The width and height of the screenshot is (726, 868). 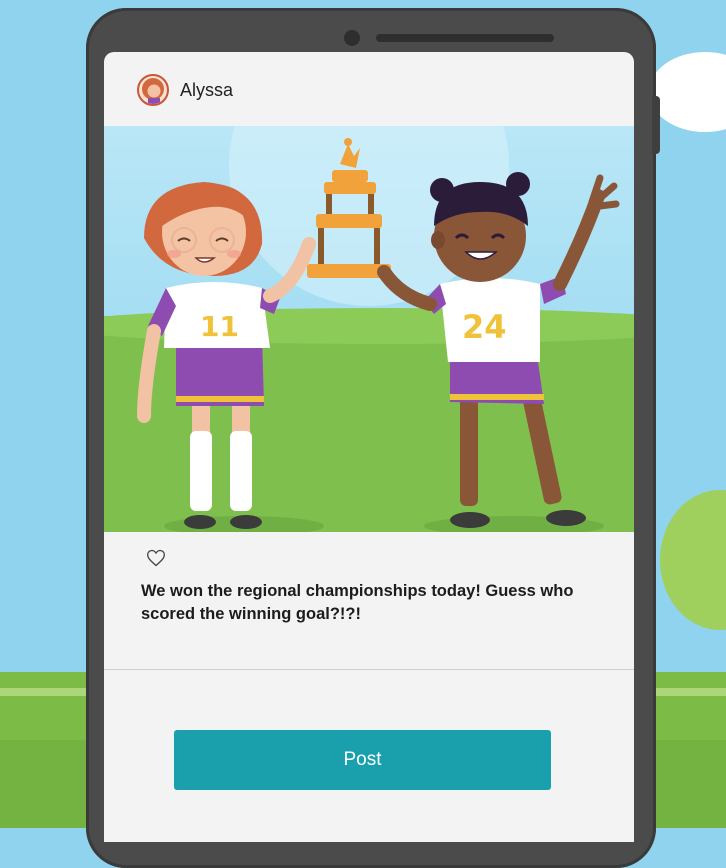 What do you see at coordinates (362, 760) in the screenshot?
I see `post-button: Post` at bounding box center [362, 760].